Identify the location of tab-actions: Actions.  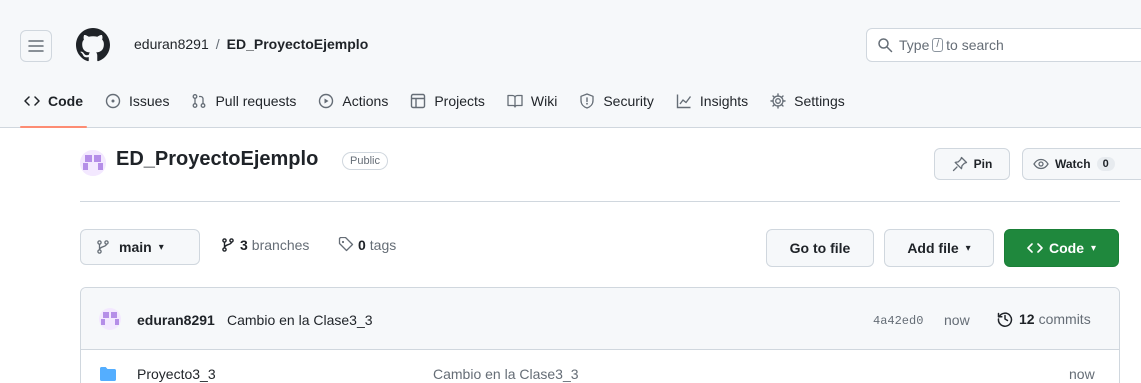
(353, 101).